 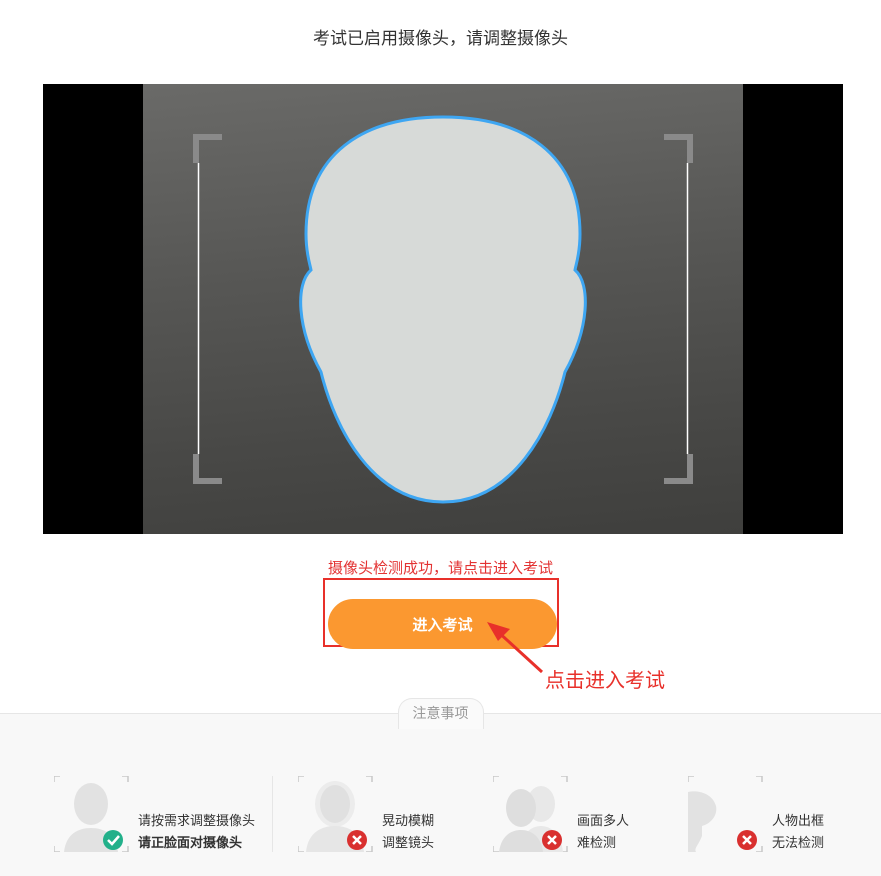 I want to click on note-line1: 画面多人, so click(x=603, y=821).